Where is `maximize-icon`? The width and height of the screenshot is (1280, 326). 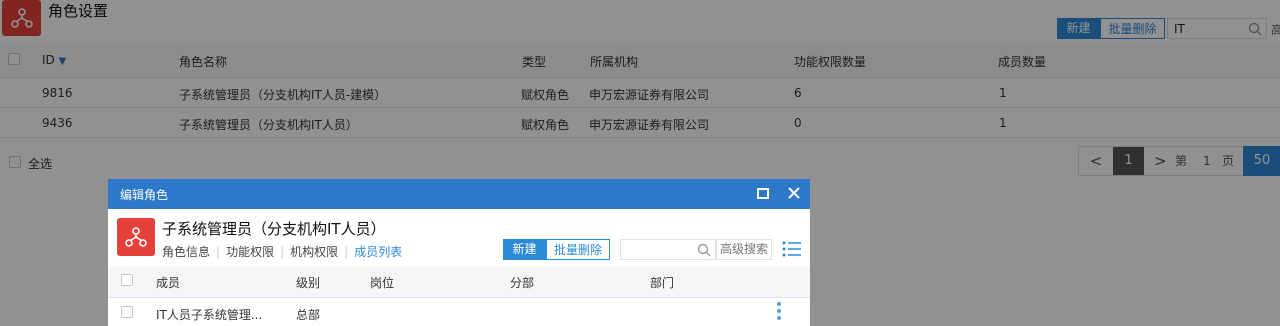 maximize-icon is located at coordinates (763, 193).